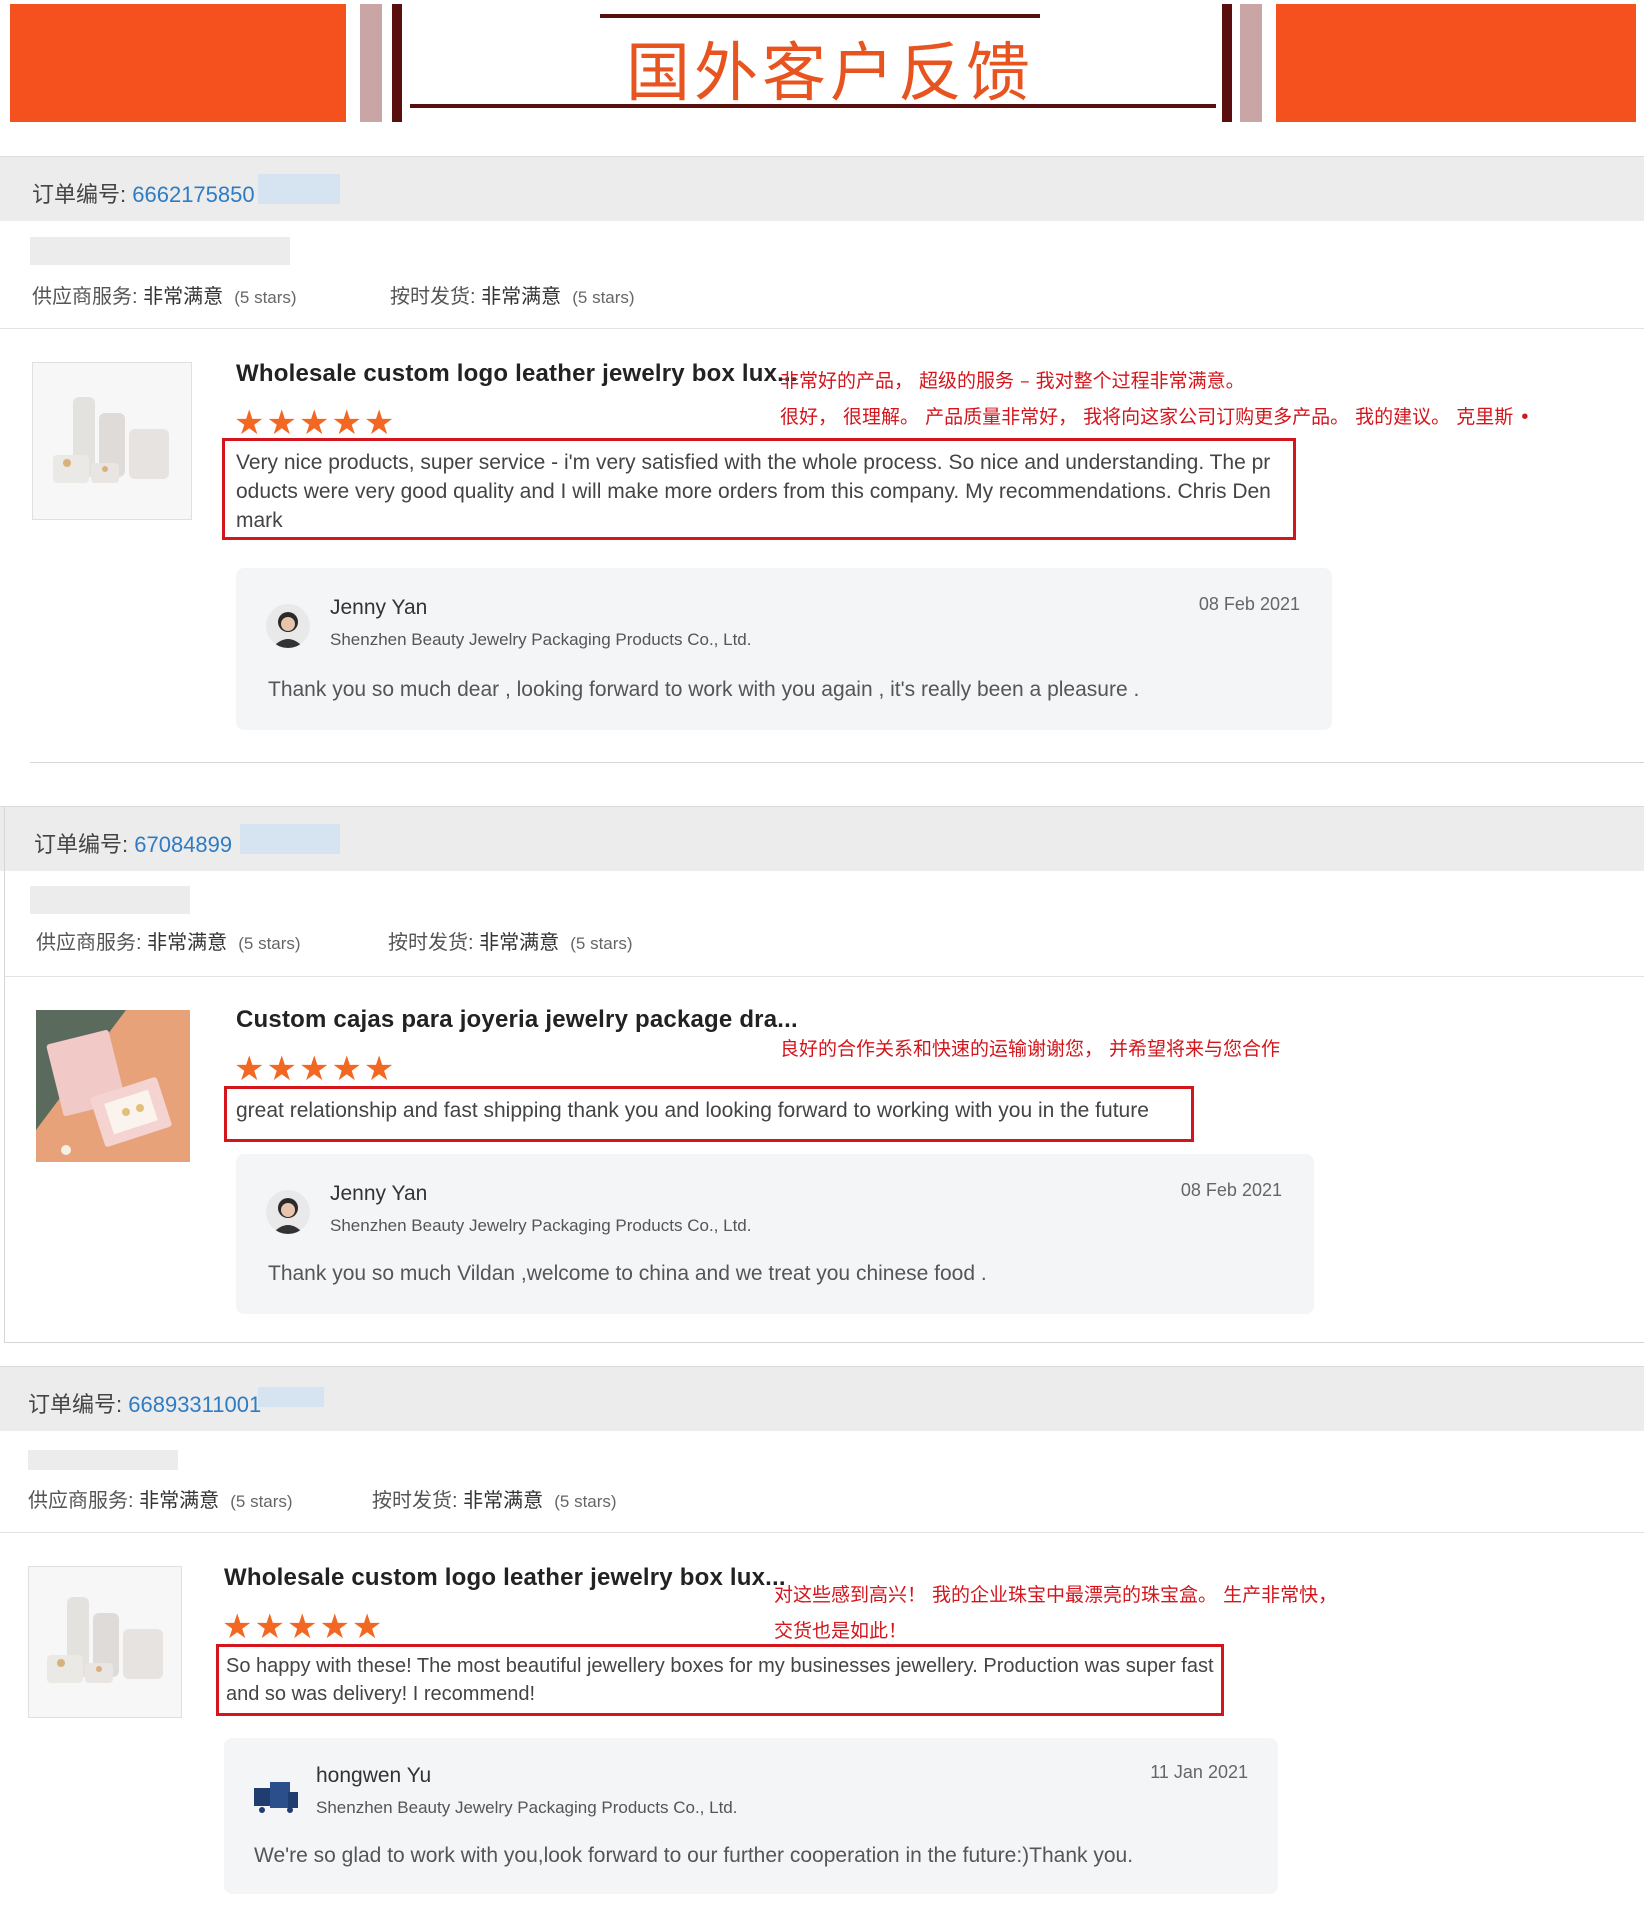 This screenshot has width=1644, height=1920. What do you see at coordinates (1227, 63) in the screenshot?
I see `banner-right-dark-bar` at bounding box center [1227, 63].